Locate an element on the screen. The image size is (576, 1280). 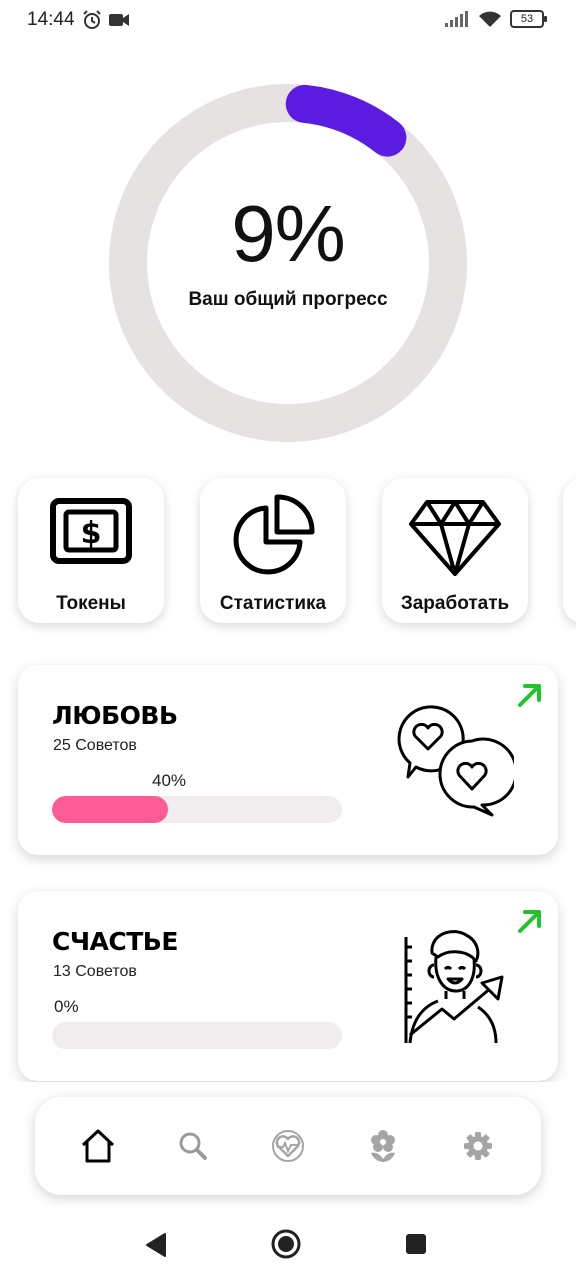
nav-growth is located at coordinates (383, 1146).